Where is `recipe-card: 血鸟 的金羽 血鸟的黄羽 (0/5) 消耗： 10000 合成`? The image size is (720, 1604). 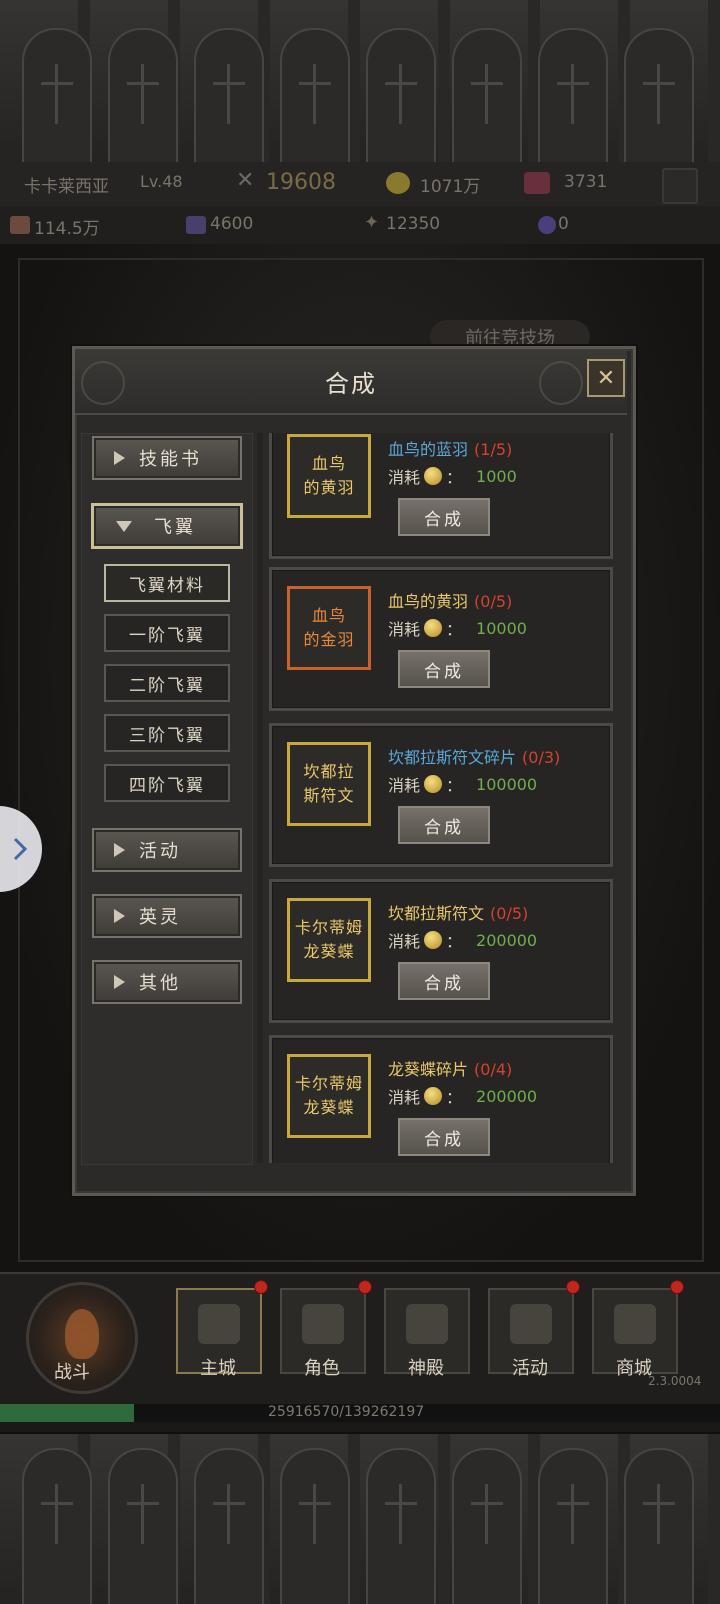 recipe-card: 血鸟 的金羽 血鸟的黄羽 (0/5) 消耗： 10000 合成 is located at coordinates (441, 639).